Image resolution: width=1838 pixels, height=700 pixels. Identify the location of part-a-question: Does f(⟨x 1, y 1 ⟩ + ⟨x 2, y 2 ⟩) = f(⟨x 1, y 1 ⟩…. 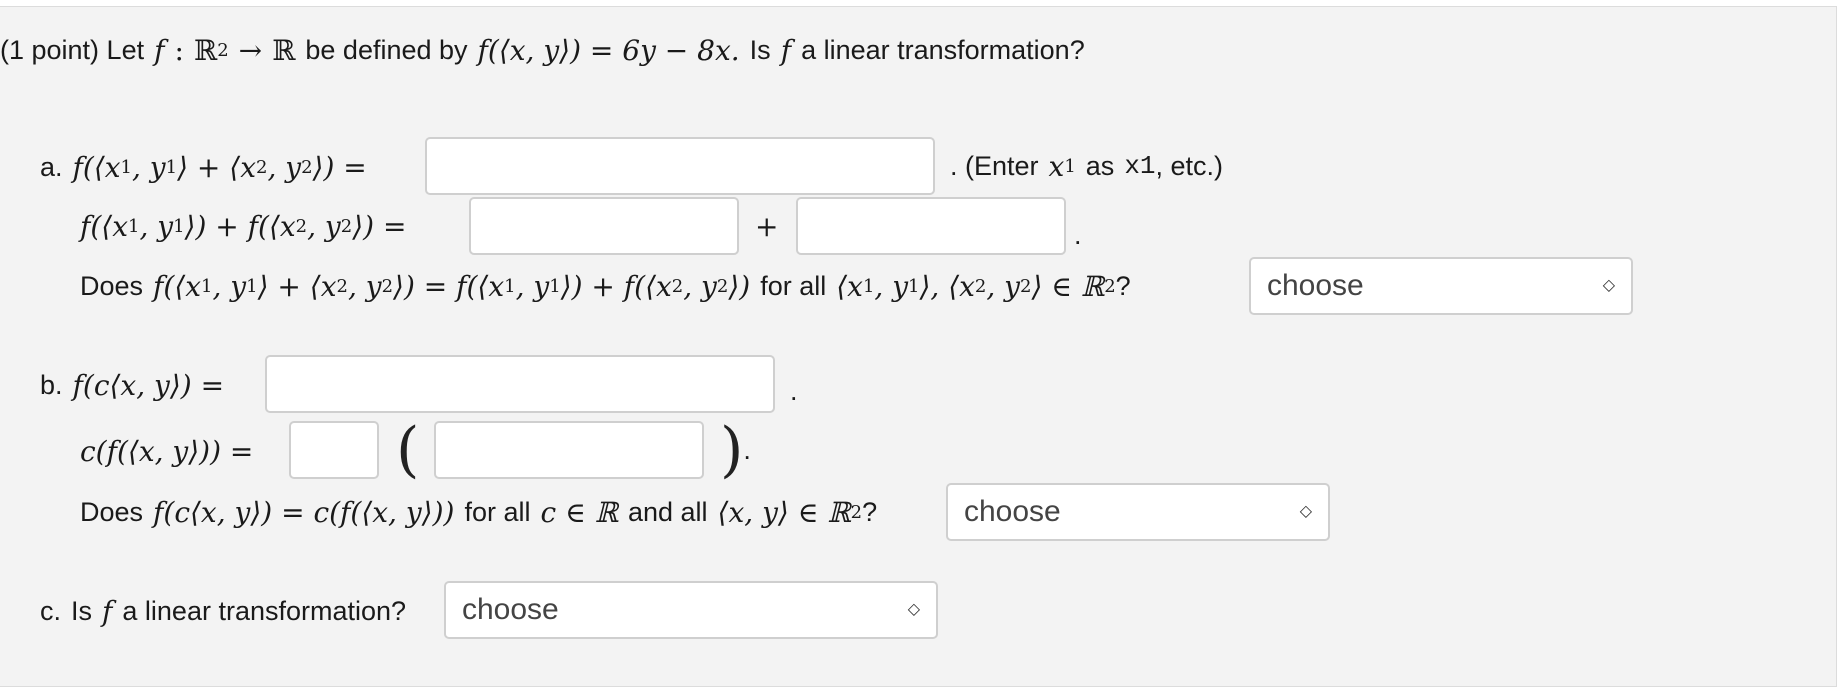
(605, 286).